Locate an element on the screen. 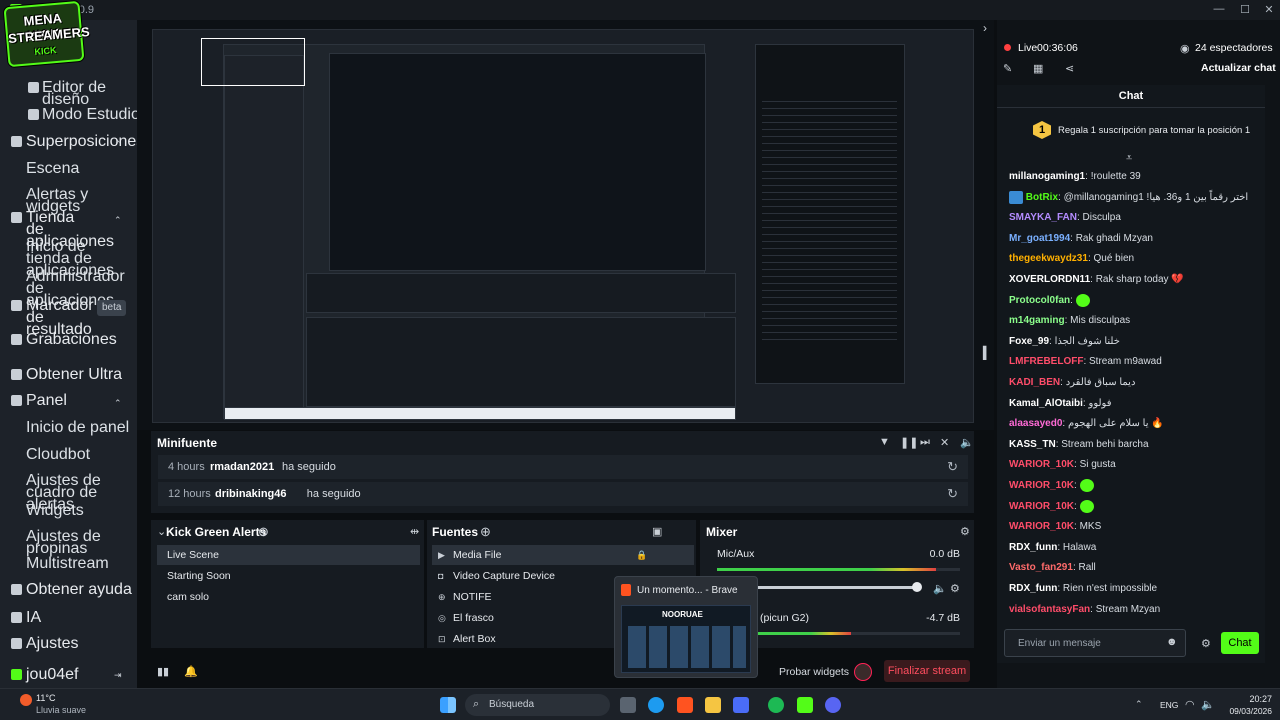 The image size is (1280, 720). add-scene-icon: ⊕ is located at coordinates (263, 532).